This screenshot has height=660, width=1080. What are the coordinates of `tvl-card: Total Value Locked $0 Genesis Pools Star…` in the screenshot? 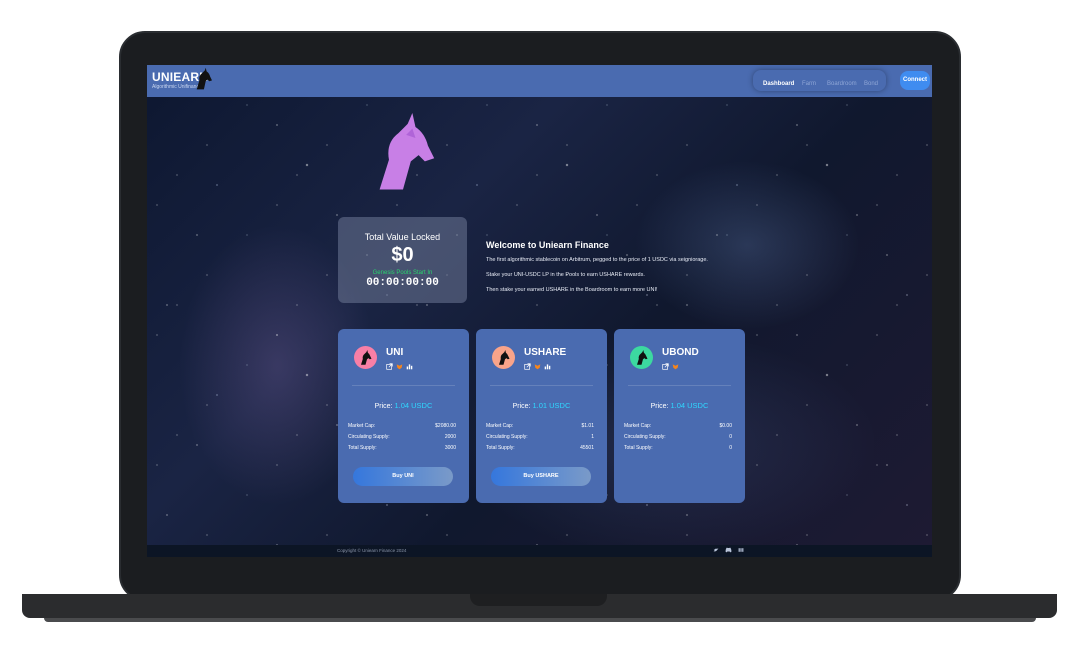 It's located at (402, 260).